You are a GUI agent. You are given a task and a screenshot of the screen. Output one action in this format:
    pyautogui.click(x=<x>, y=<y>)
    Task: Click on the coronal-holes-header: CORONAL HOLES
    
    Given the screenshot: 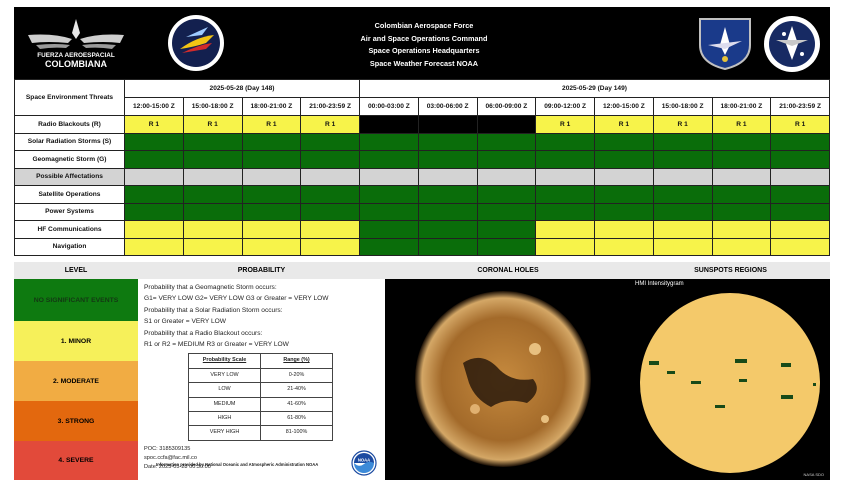 What is the action you would take?
    pyautogui.click(x=508, y=270)
    